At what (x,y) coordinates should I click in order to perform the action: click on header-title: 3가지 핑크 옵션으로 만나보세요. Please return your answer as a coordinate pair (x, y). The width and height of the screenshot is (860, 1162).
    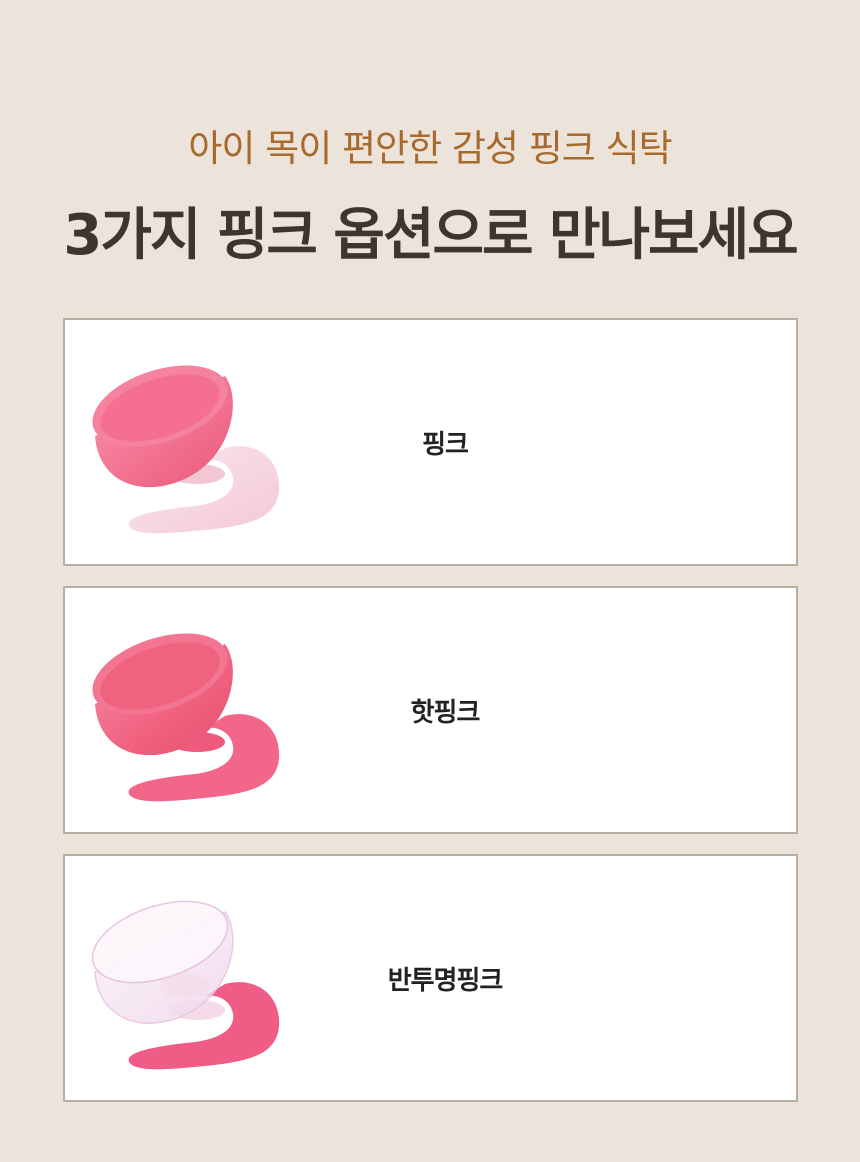
    Looking at the image, I should click on (430, 235).